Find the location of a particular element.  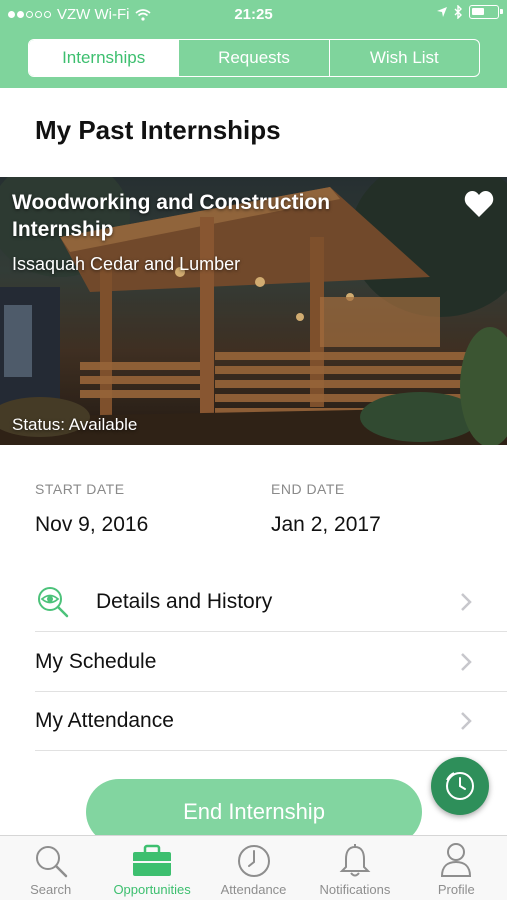

status-right is located at coordinates (469, 12).